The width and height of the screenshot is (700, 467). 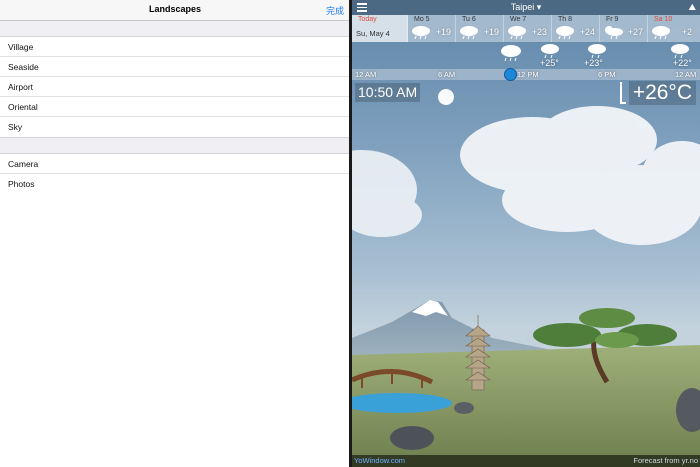 What do you see at coordinates (367, 19) in the screenshot?
I see `day-name: Today` at bounding box center [367, 19].